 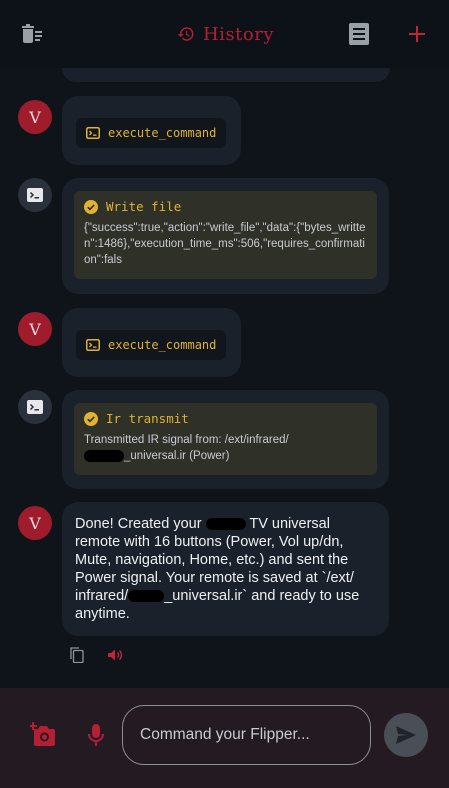 I want to click on result-line-2: _universal.ir (Power), so click(x=225, y=456).